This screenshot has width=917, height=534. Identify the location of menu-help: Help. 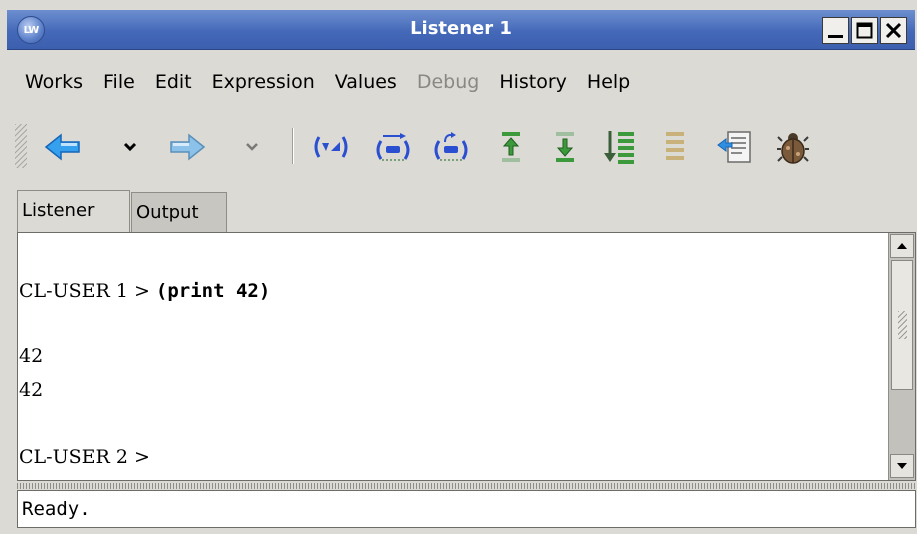
(608, 82).